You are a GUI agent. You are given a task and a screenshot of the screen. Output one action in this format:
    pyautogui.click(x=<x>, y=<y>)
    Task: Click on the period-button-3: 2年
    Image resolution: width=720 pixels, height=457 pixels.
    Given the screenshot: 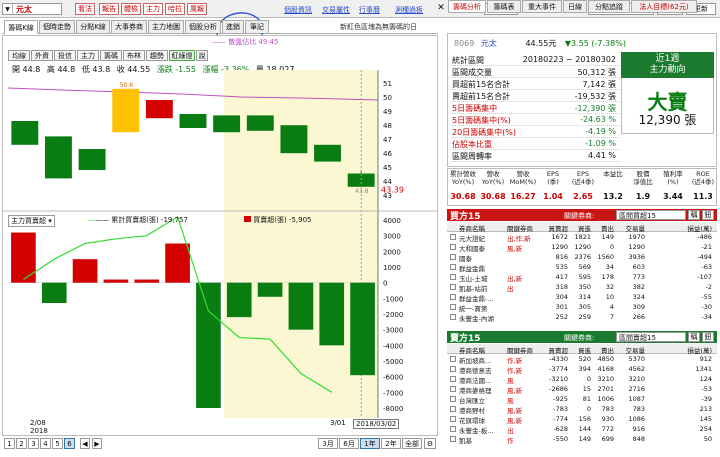 What is the action you would take?
    pyautogui.click(x=391, y=443)
    